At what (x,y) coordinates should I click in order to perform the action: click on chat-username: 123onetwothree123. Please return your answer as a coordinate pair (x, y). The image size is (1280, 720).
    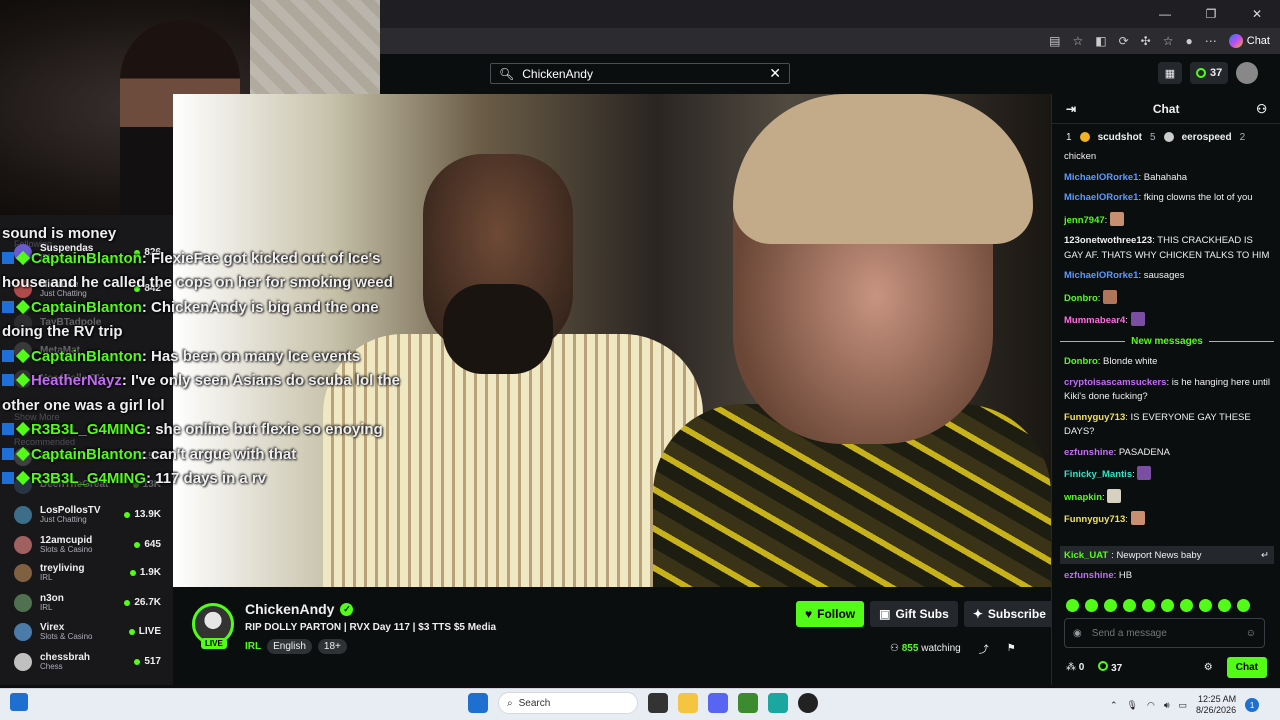
    Looking at the image, I should click on (1108, 240).